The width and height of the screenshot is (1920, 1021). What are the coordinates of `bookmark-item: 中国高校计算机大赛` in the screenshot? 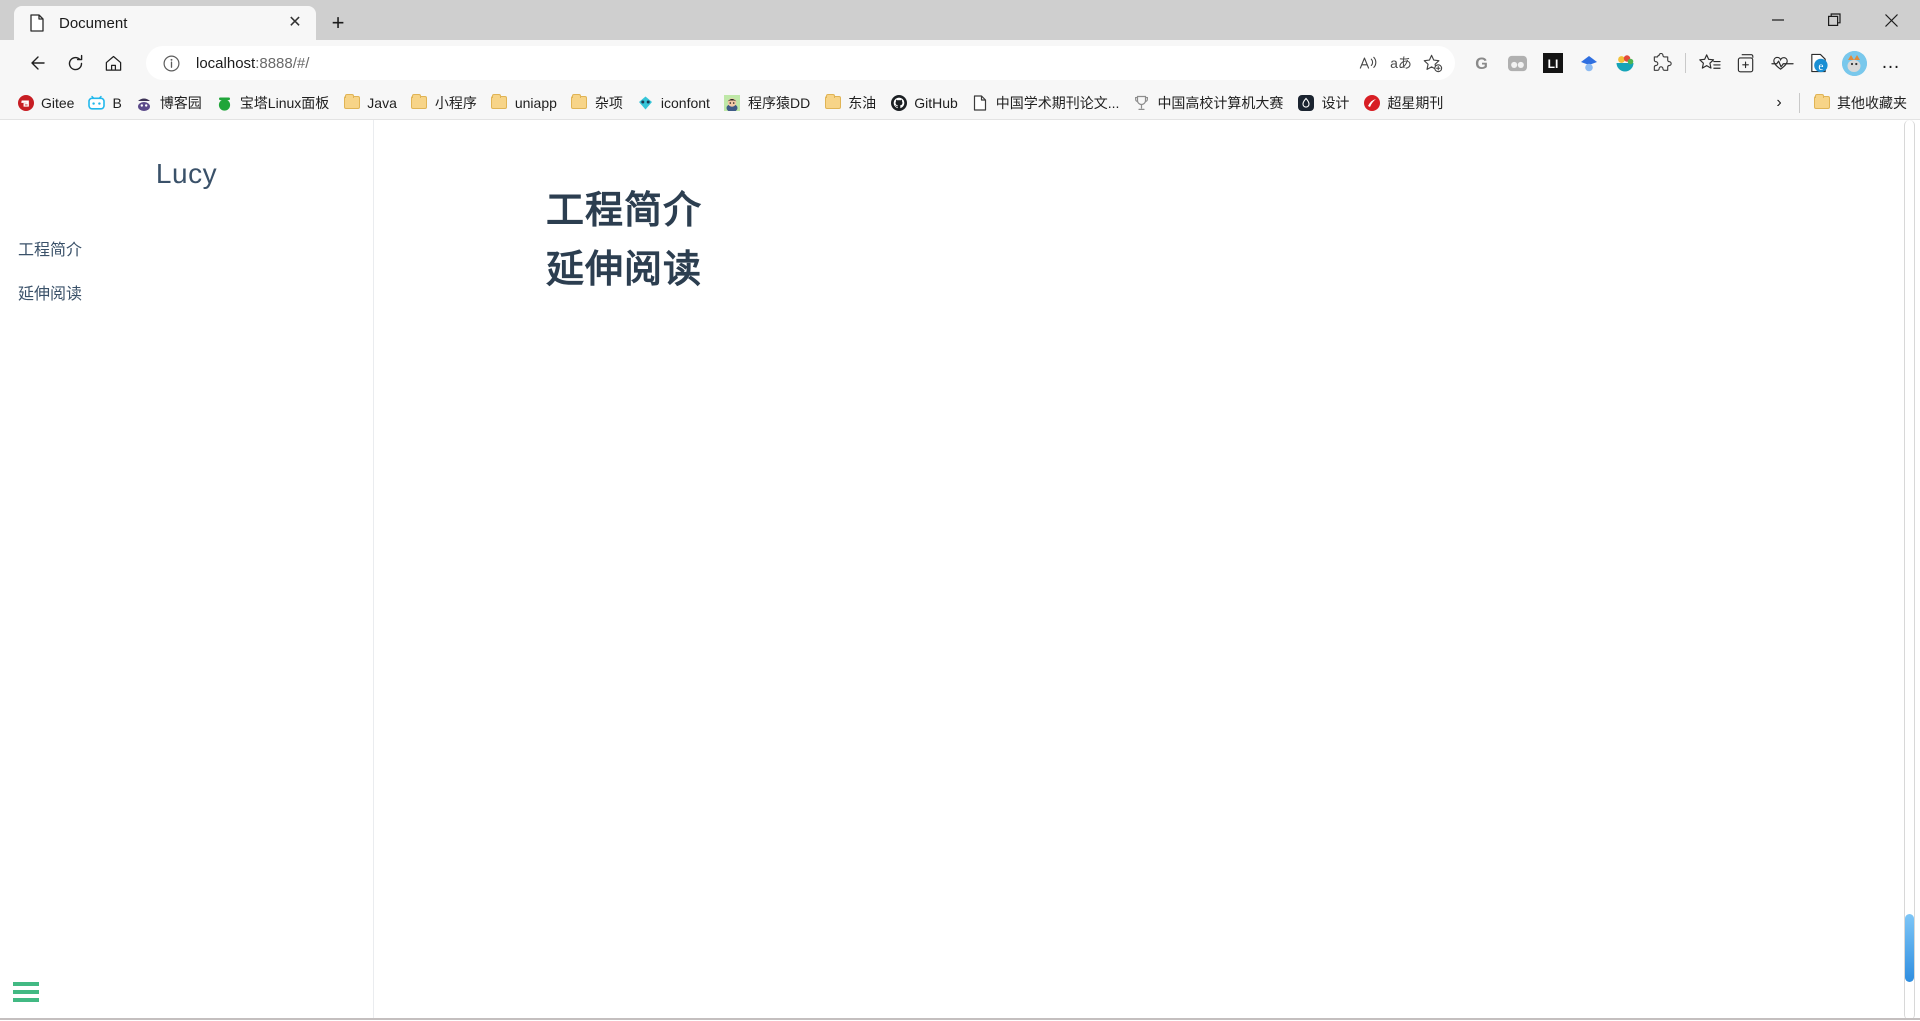 It's located at (1208, 103).